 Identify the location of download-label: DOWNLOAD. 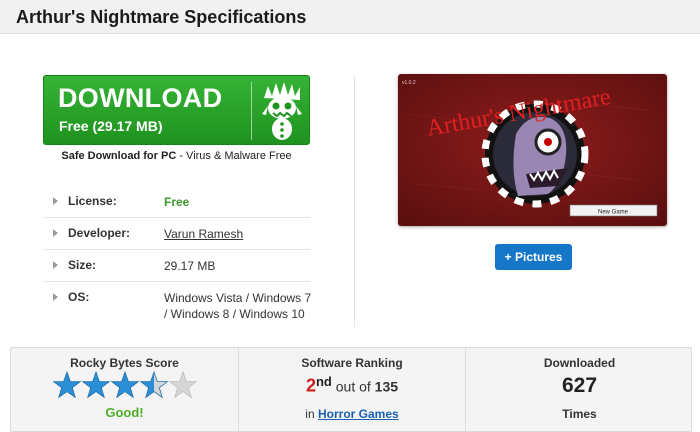
(140, 98).